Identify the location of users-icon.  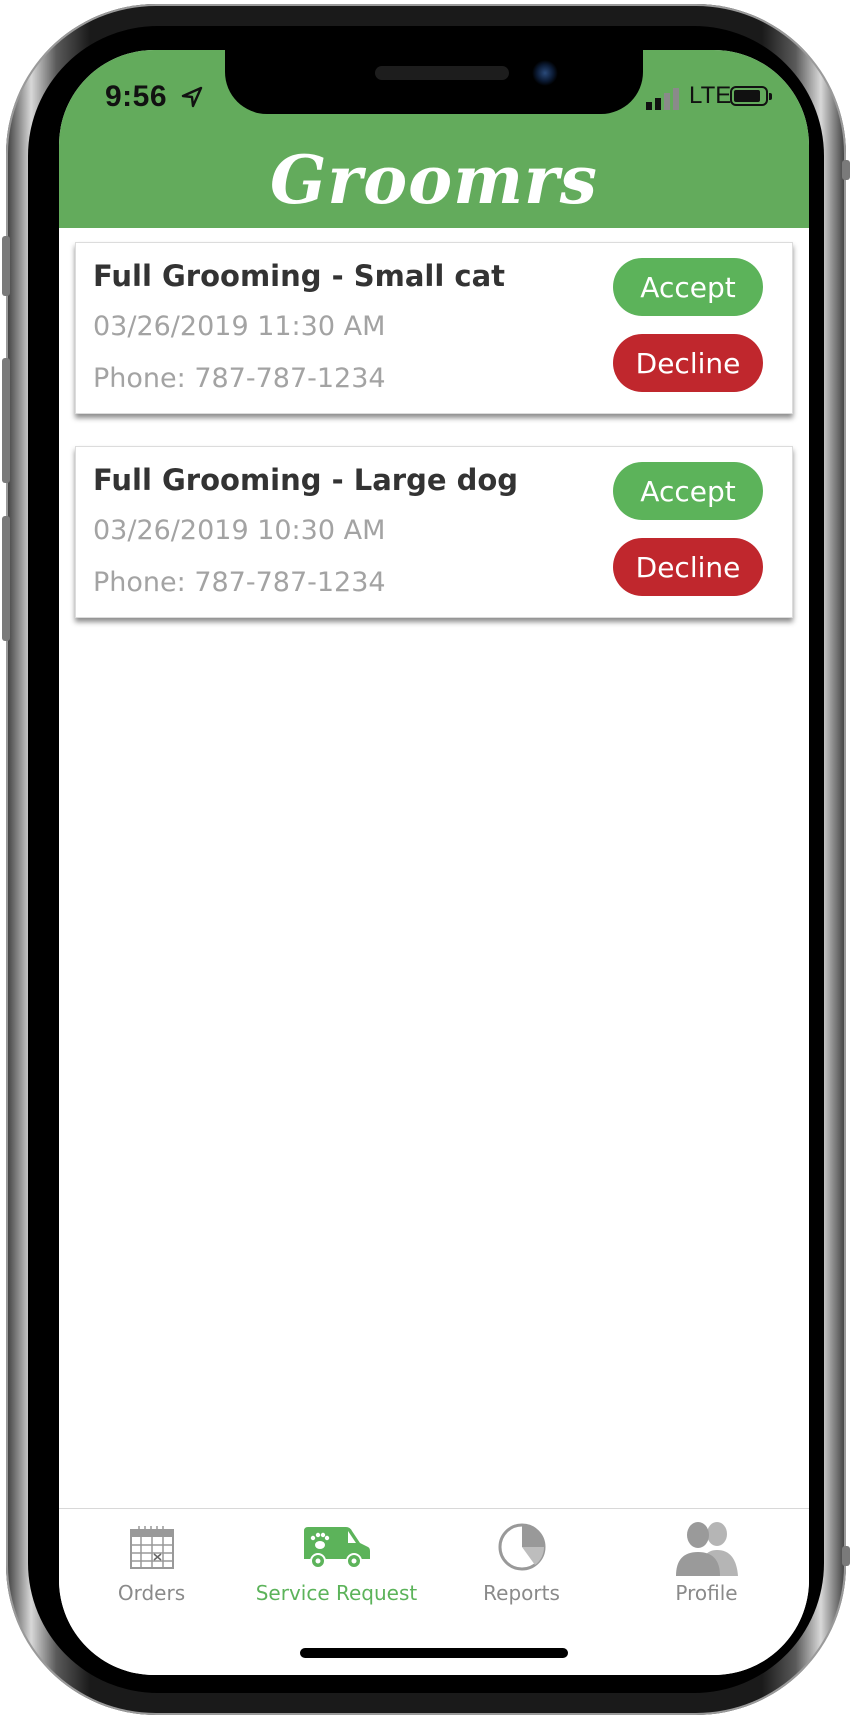
(707, 1547).